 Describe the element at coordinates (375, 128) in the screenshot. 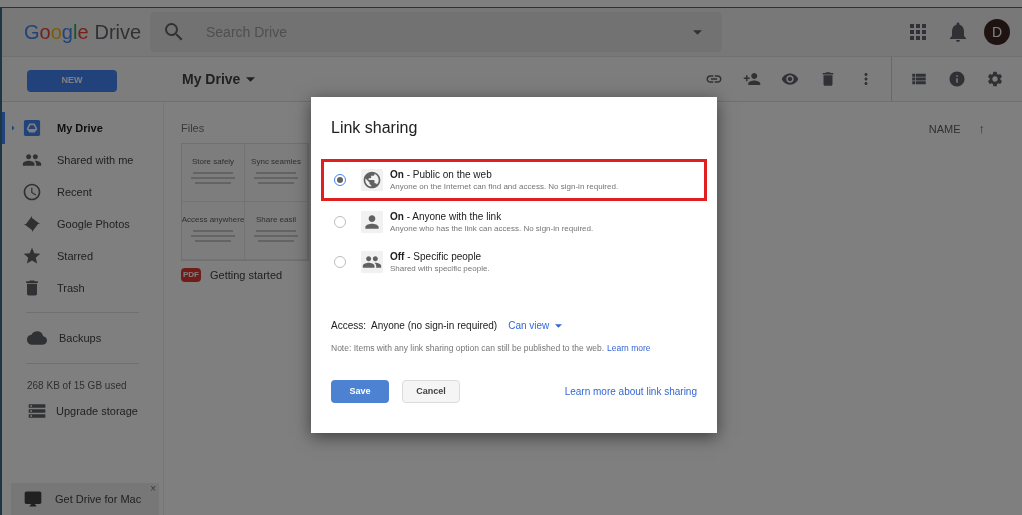

I see `dialog-title: Link sharing` at that location.